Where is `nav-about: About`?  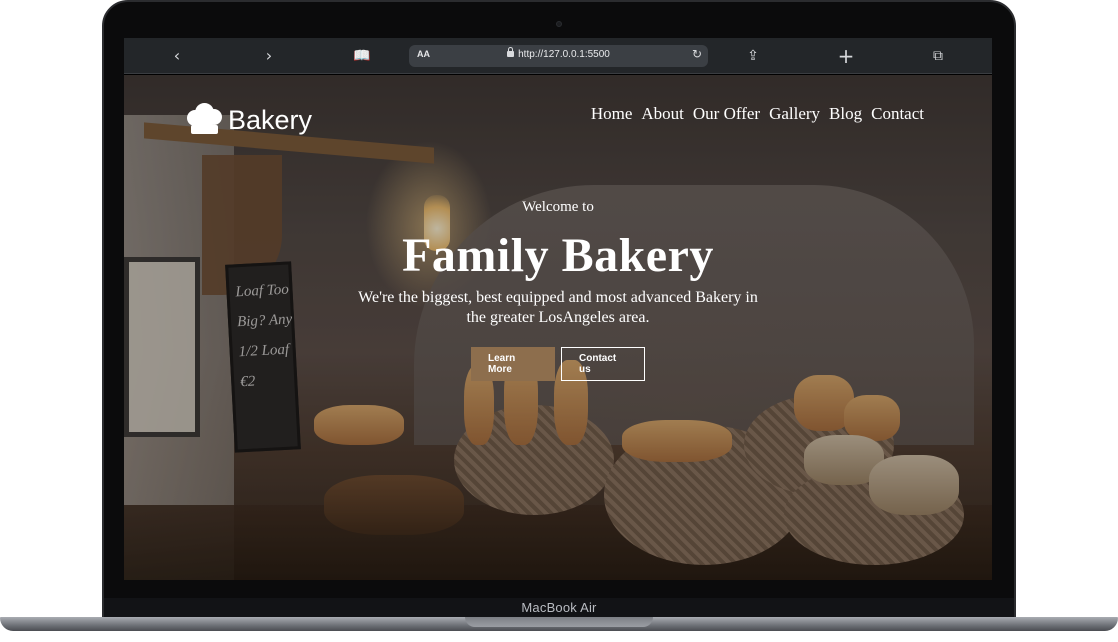
nav-about: About is located at coordinates (662, 114).